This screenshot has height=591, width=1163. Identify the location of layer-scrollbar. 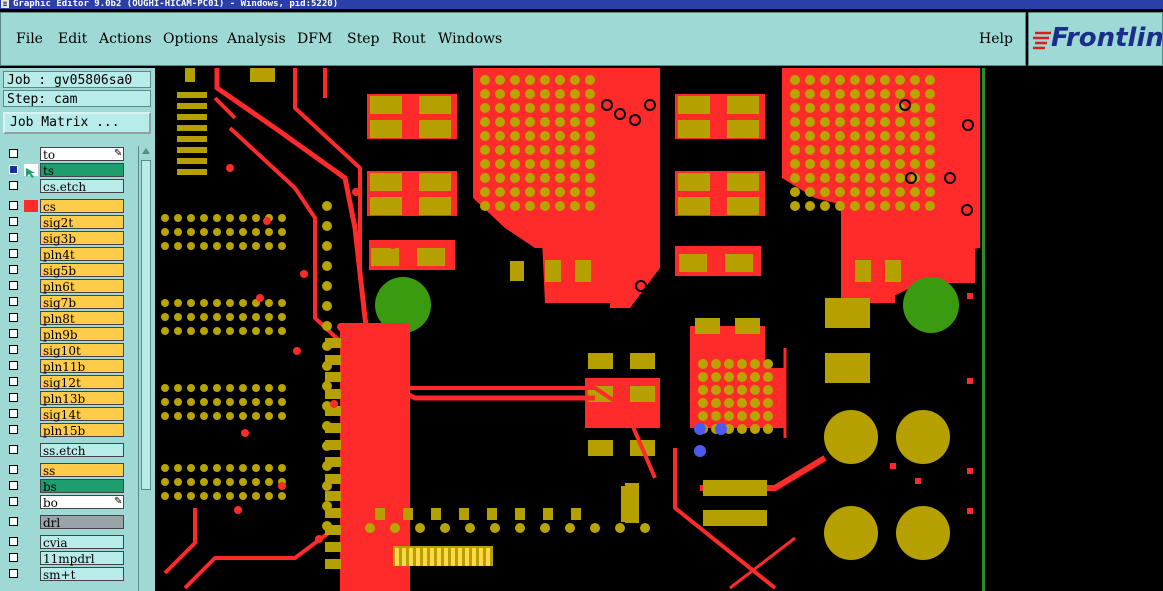
(145, 368).